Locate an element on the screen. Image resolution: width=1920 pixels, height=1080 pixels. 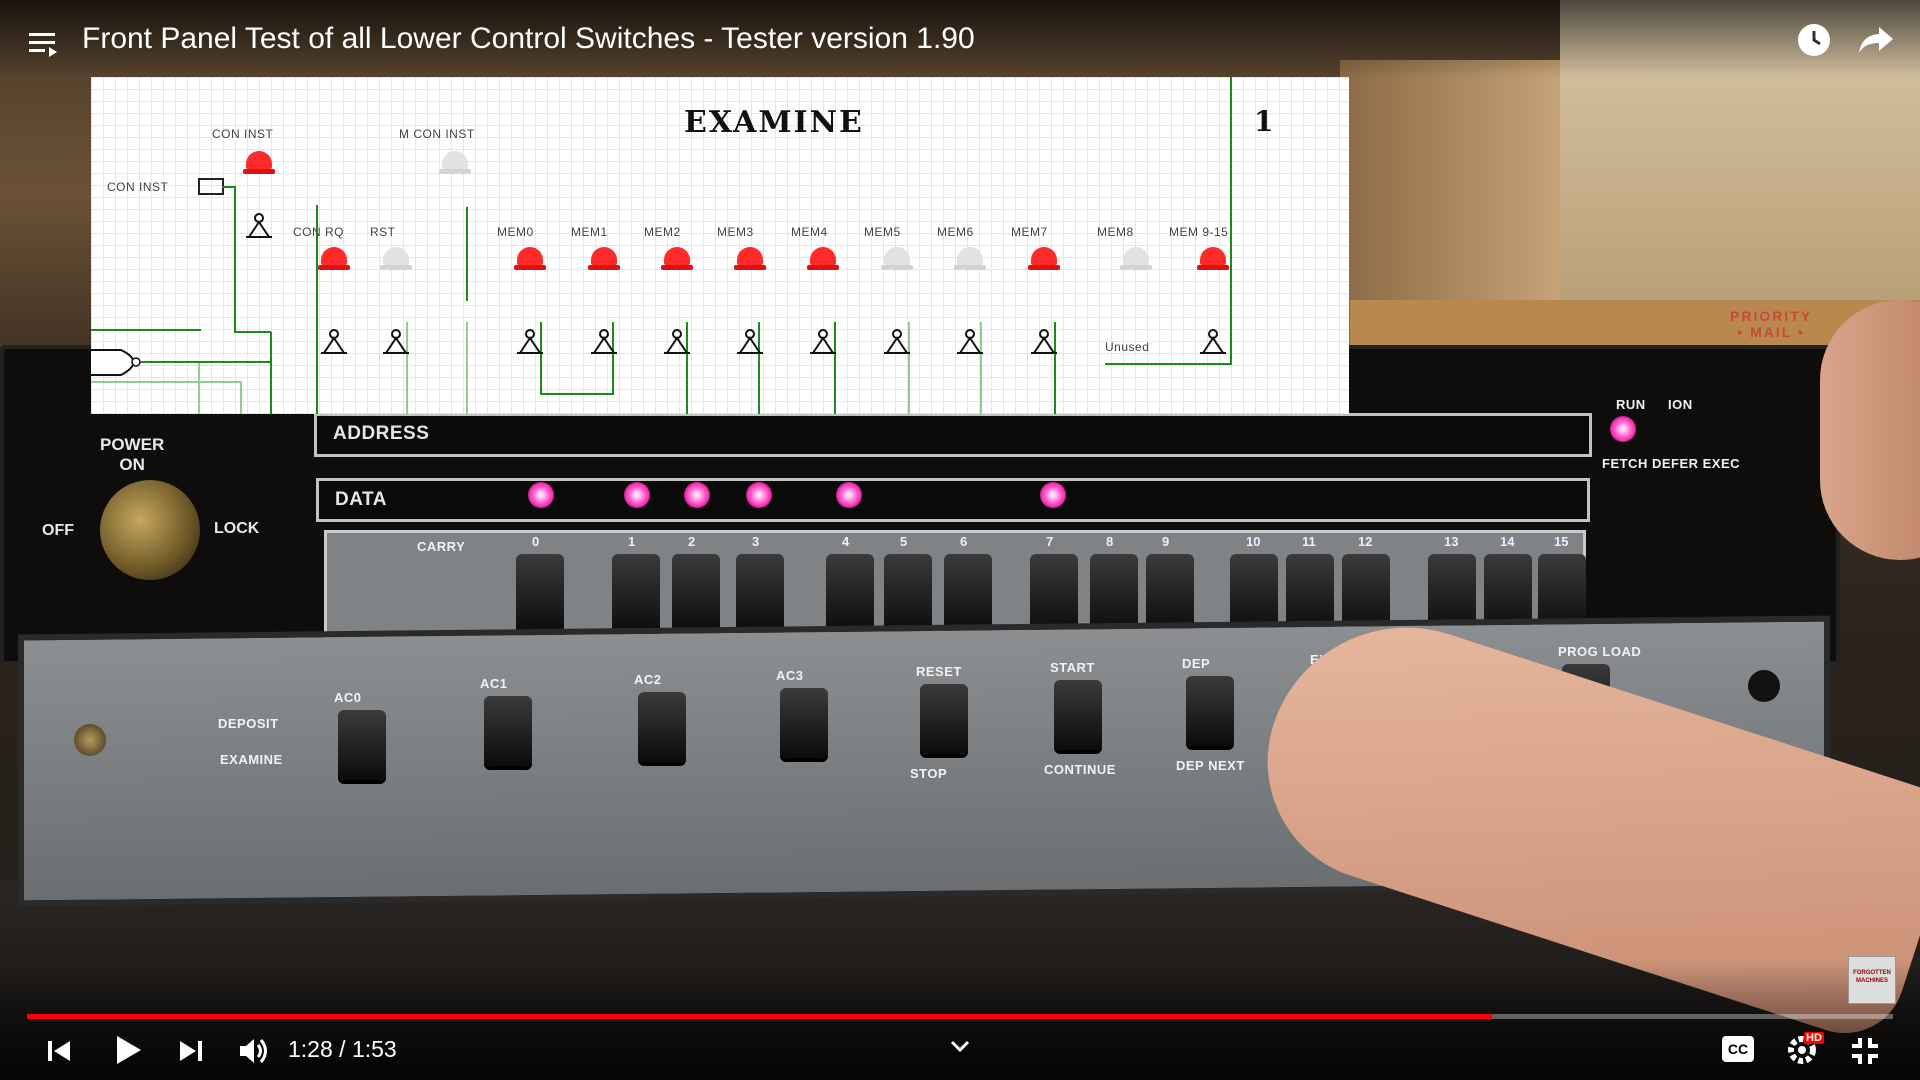
control-switch-ac3 is located at coordinates (804, 723).